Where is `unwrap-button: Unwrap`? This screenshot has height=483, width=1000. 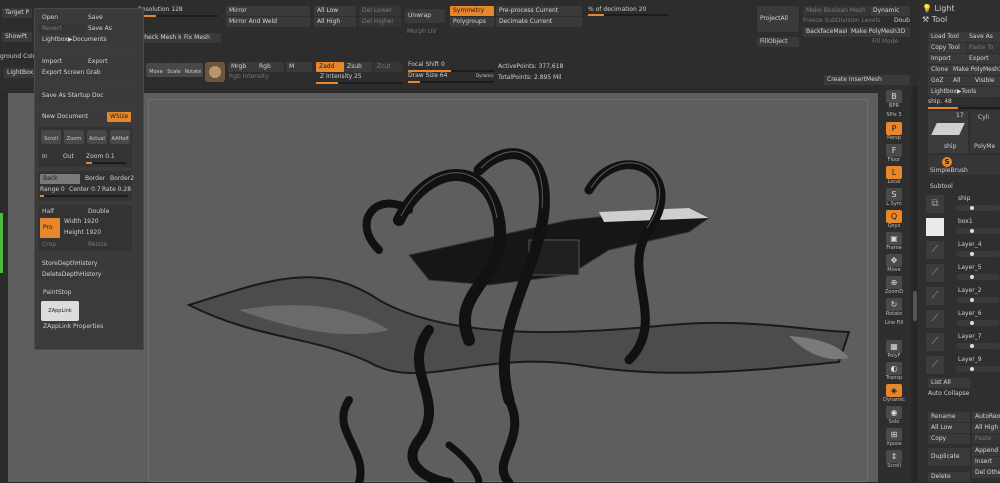
unwrap-button: Unwrap is located at coordinates (425, 16).